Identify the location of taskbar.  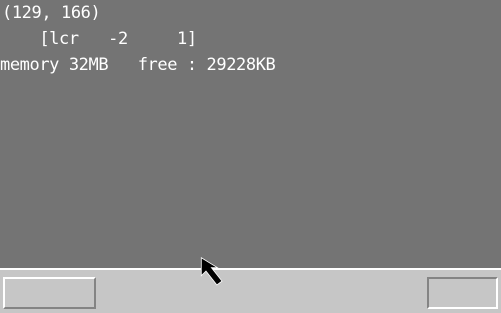
(250, 290).